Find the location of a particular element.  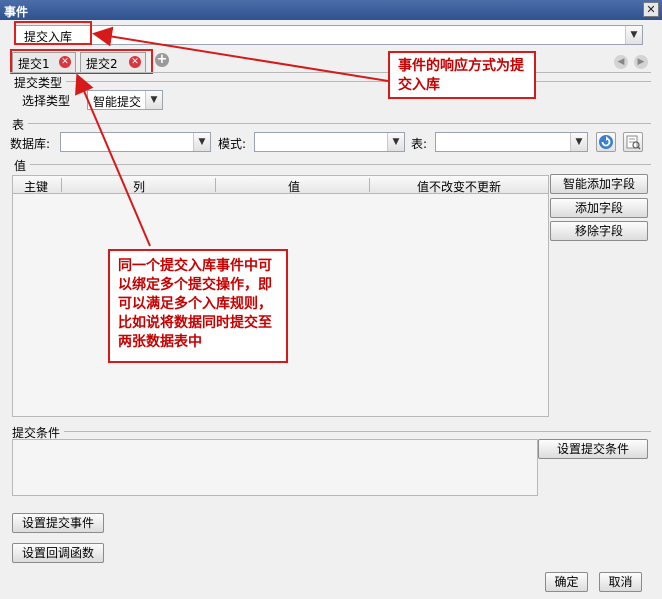

arrow-to-event-select is located at coordinates (240, 54).